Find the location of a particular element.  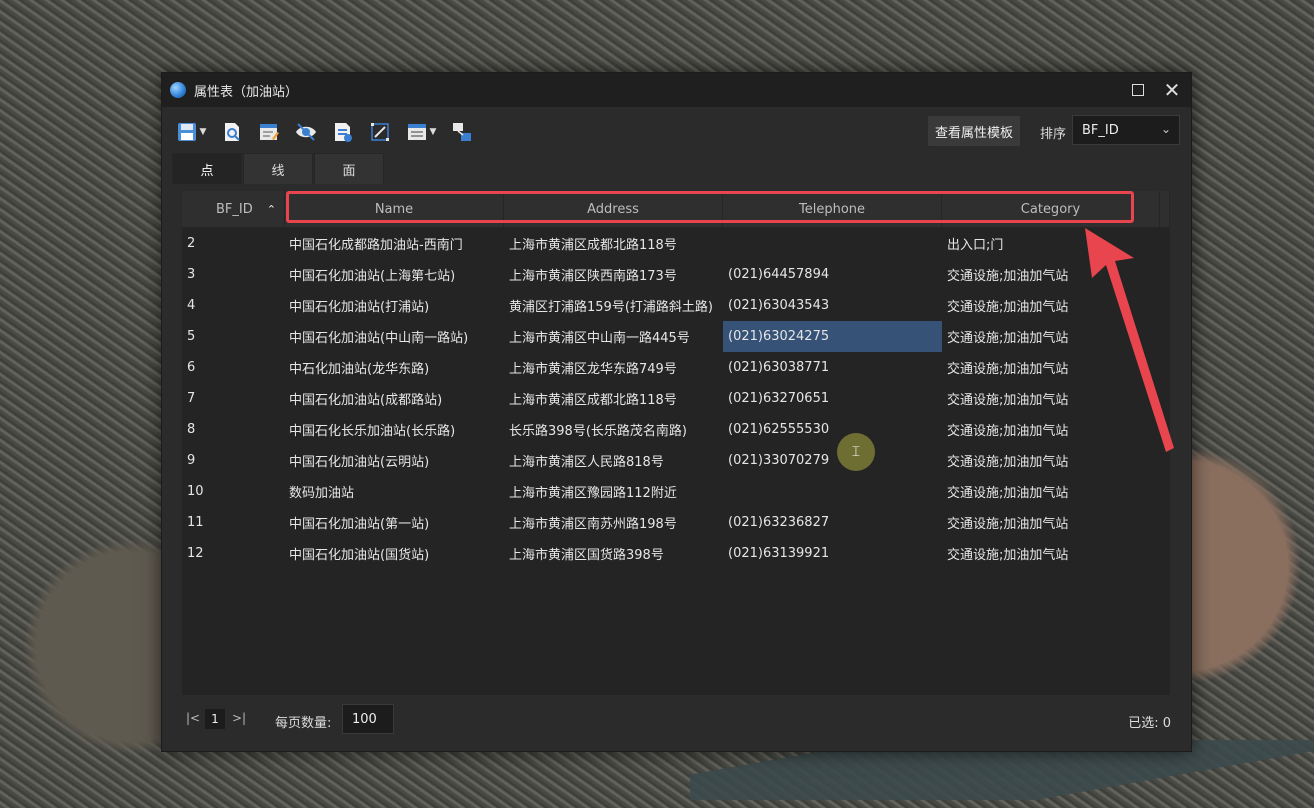

column-header-bf-id: BF_ID ⌃ is located at coordinates (233, 209).